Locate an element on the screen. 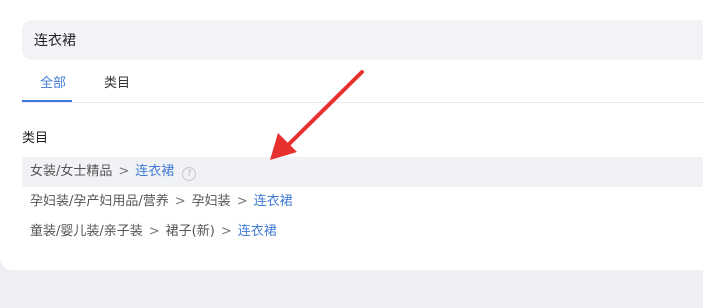 The width and height of the screenshot is (703, 308). active-tab-indicator is located at coordinates (47, 101).